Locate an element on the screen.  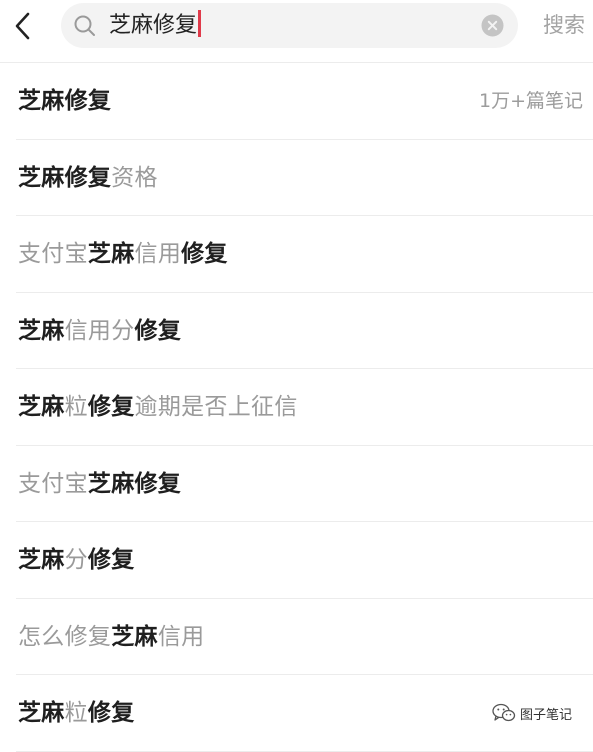
suggestion-text: 芝麻信用分修复 is located at coordinates (99, 331).